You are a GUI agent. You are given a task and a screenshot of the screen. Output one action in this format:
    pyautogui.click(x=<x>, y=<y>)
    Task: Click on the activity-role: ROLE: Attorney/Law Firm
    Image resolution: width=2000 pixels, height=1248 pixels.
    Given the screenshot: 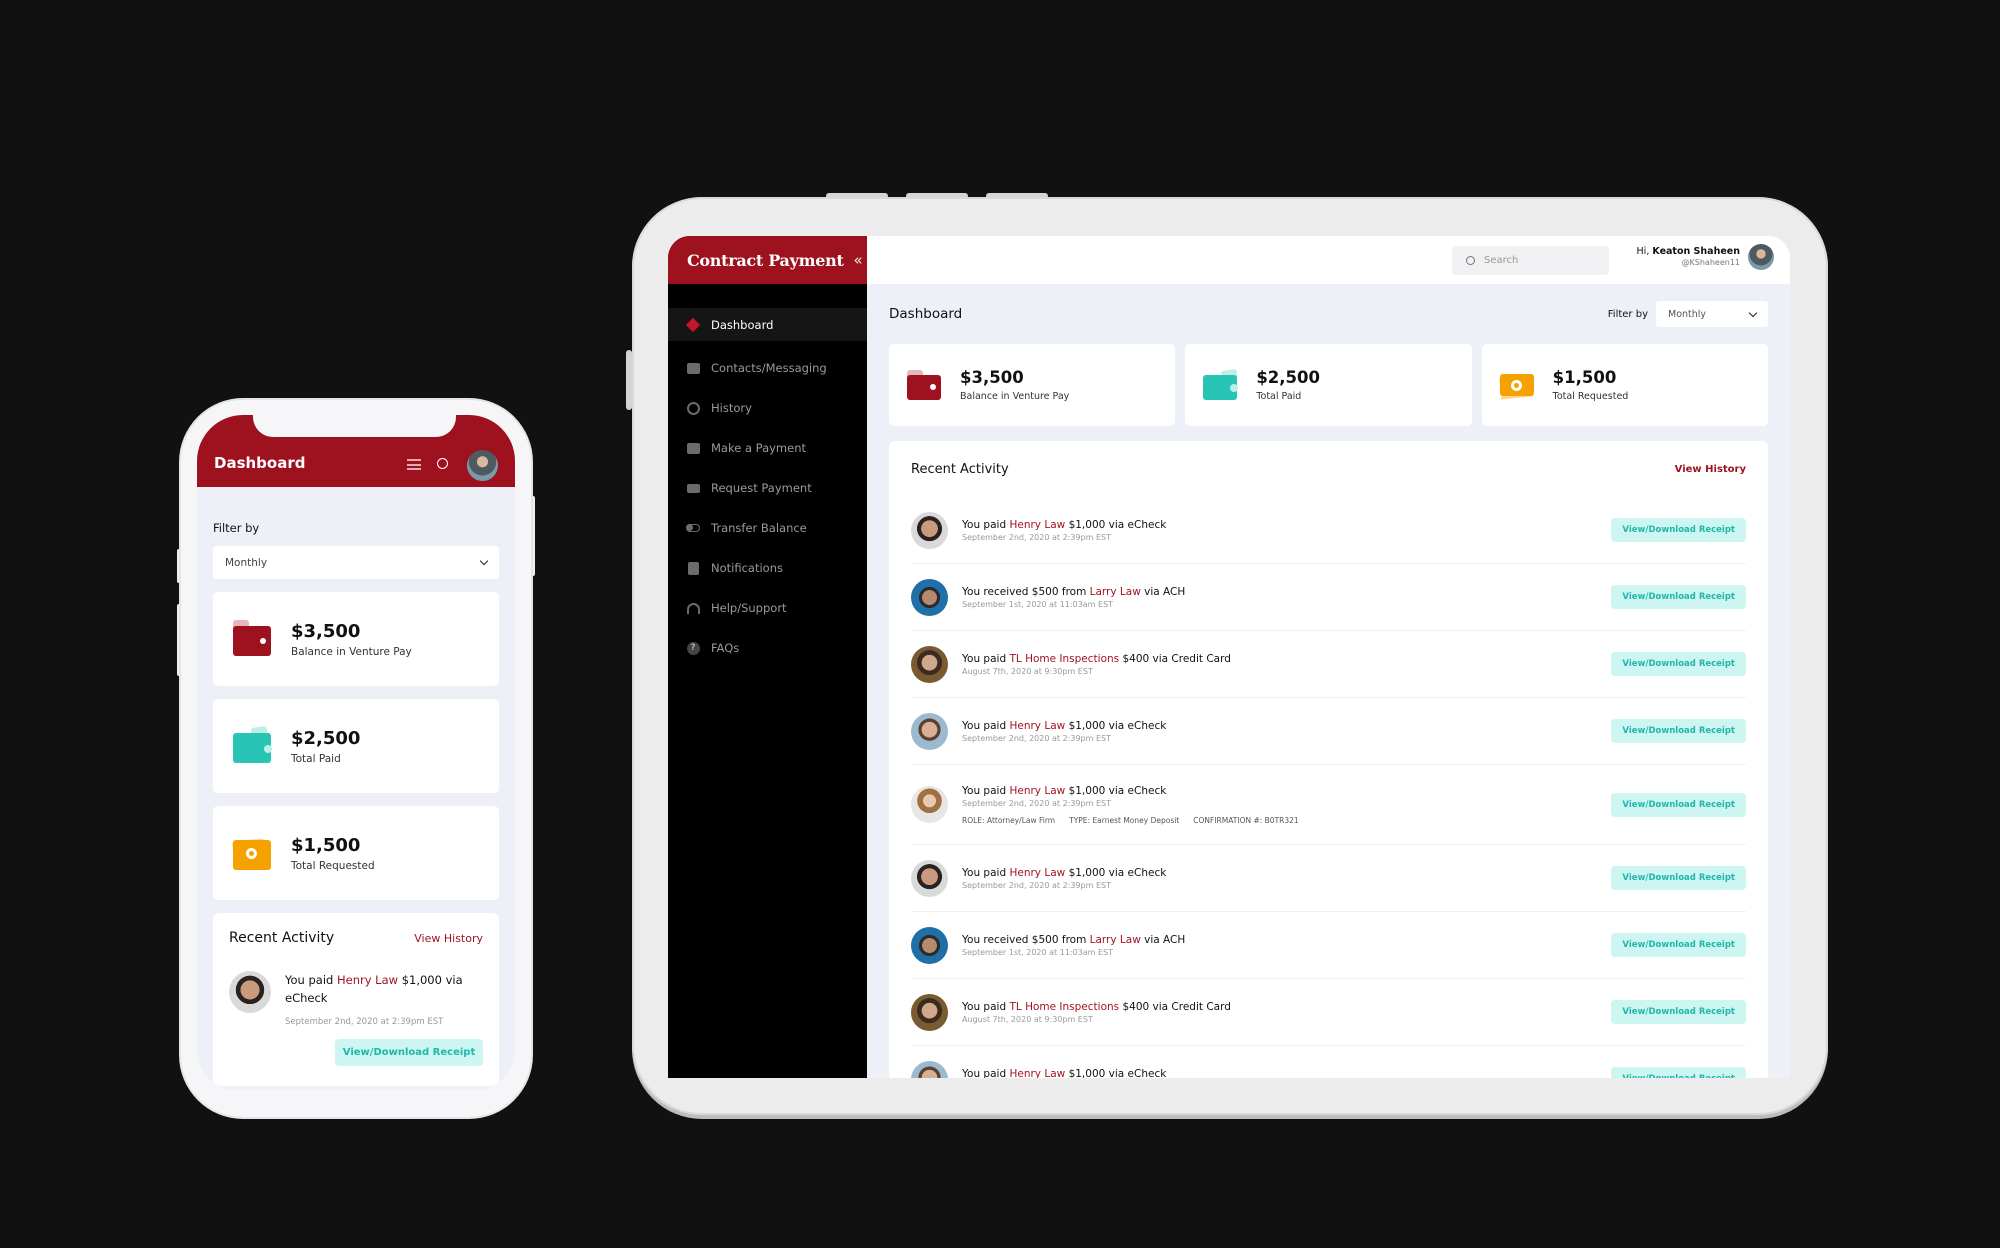 What is the action you would take?
    pyautogui.click(x=1009, y=820)
    